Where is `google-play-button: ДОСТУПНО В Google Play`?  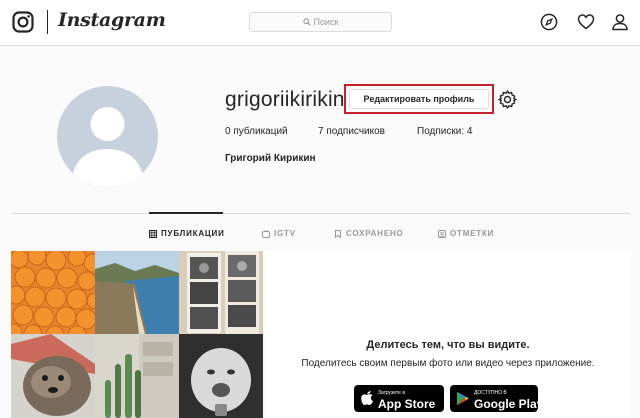 google-play-button: ДОСТУПНО В Google Play is located at coordinates (496, 398).